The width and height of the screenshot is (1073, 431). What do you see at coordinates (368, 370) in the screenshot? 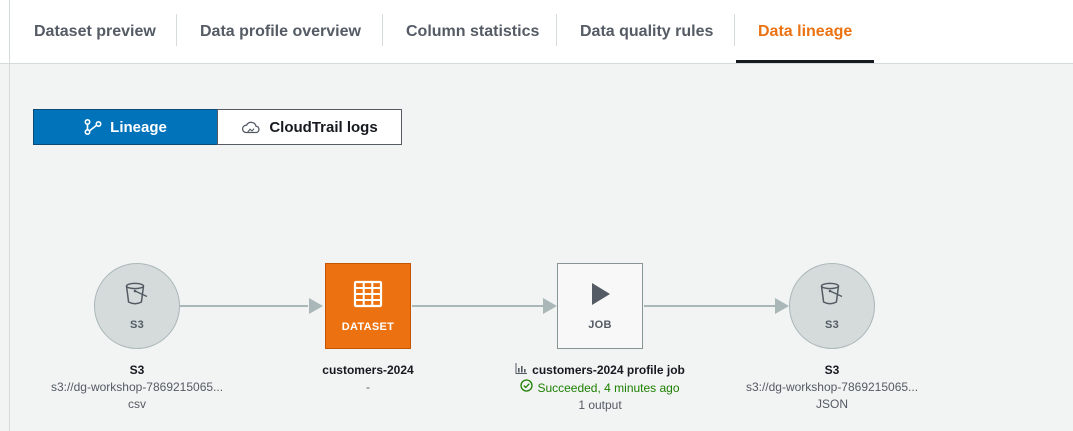
I see `dataset-title: customers-2024` at bounding box center [368, 370].